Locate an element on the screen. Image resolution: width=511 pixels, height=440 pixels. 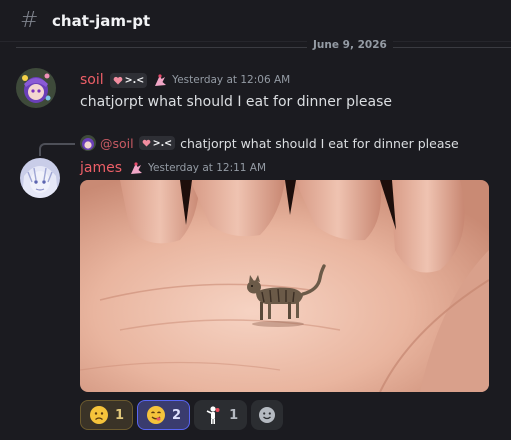
username-soil: soil is located at coordinates (92, 80).